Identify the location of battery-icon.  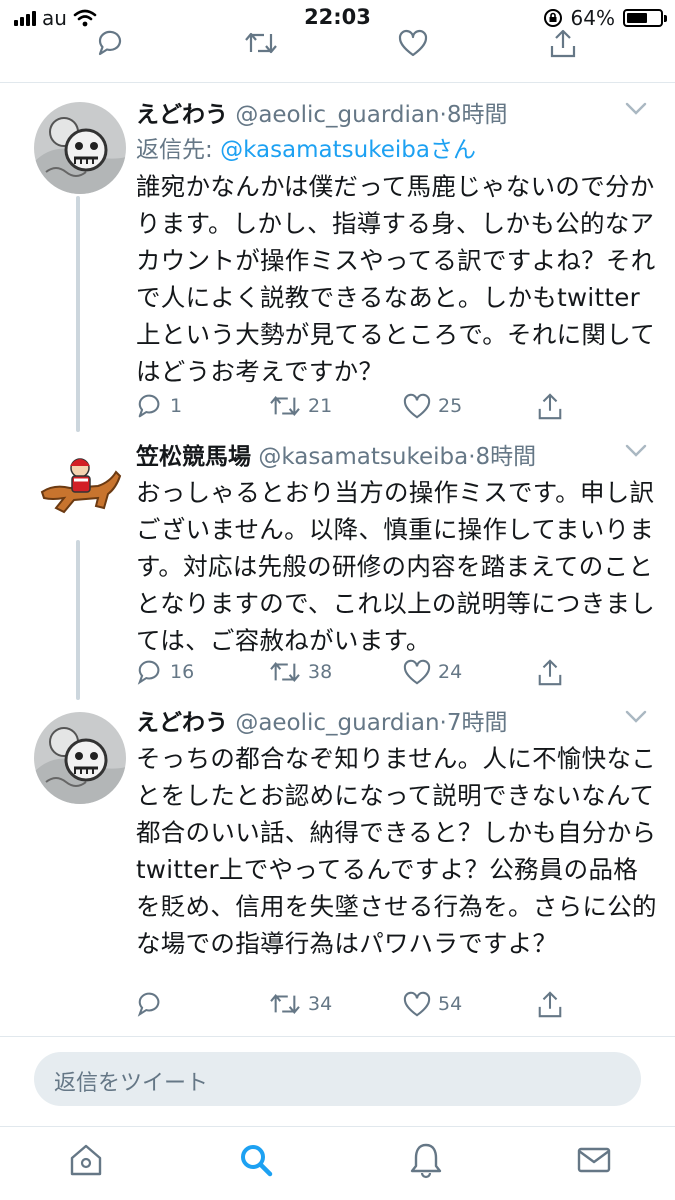
(645, 18).